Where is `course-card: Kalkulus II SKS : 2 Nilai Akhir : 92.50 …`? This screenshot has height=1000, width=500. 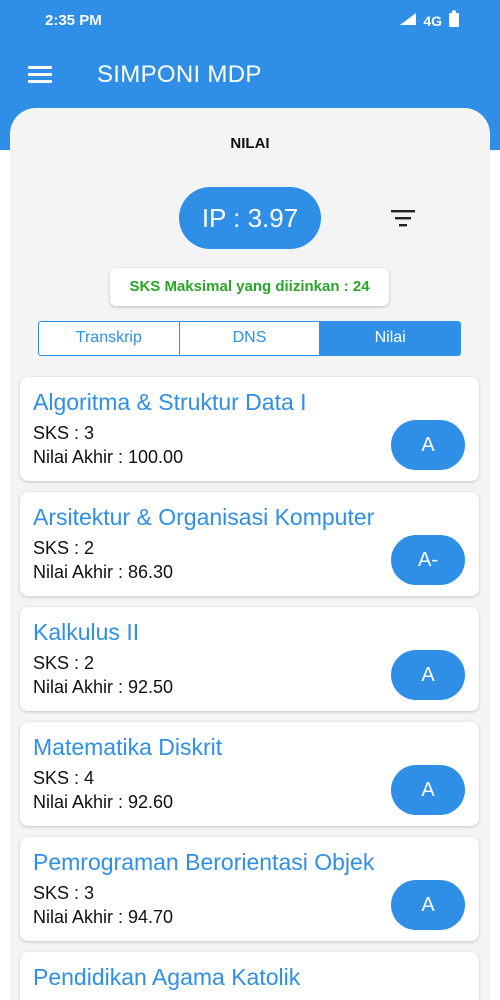 course-card: Kalkulus II SKS : 2 Nilai Akhir : 92.50 … is located at coordinates (249, 659).